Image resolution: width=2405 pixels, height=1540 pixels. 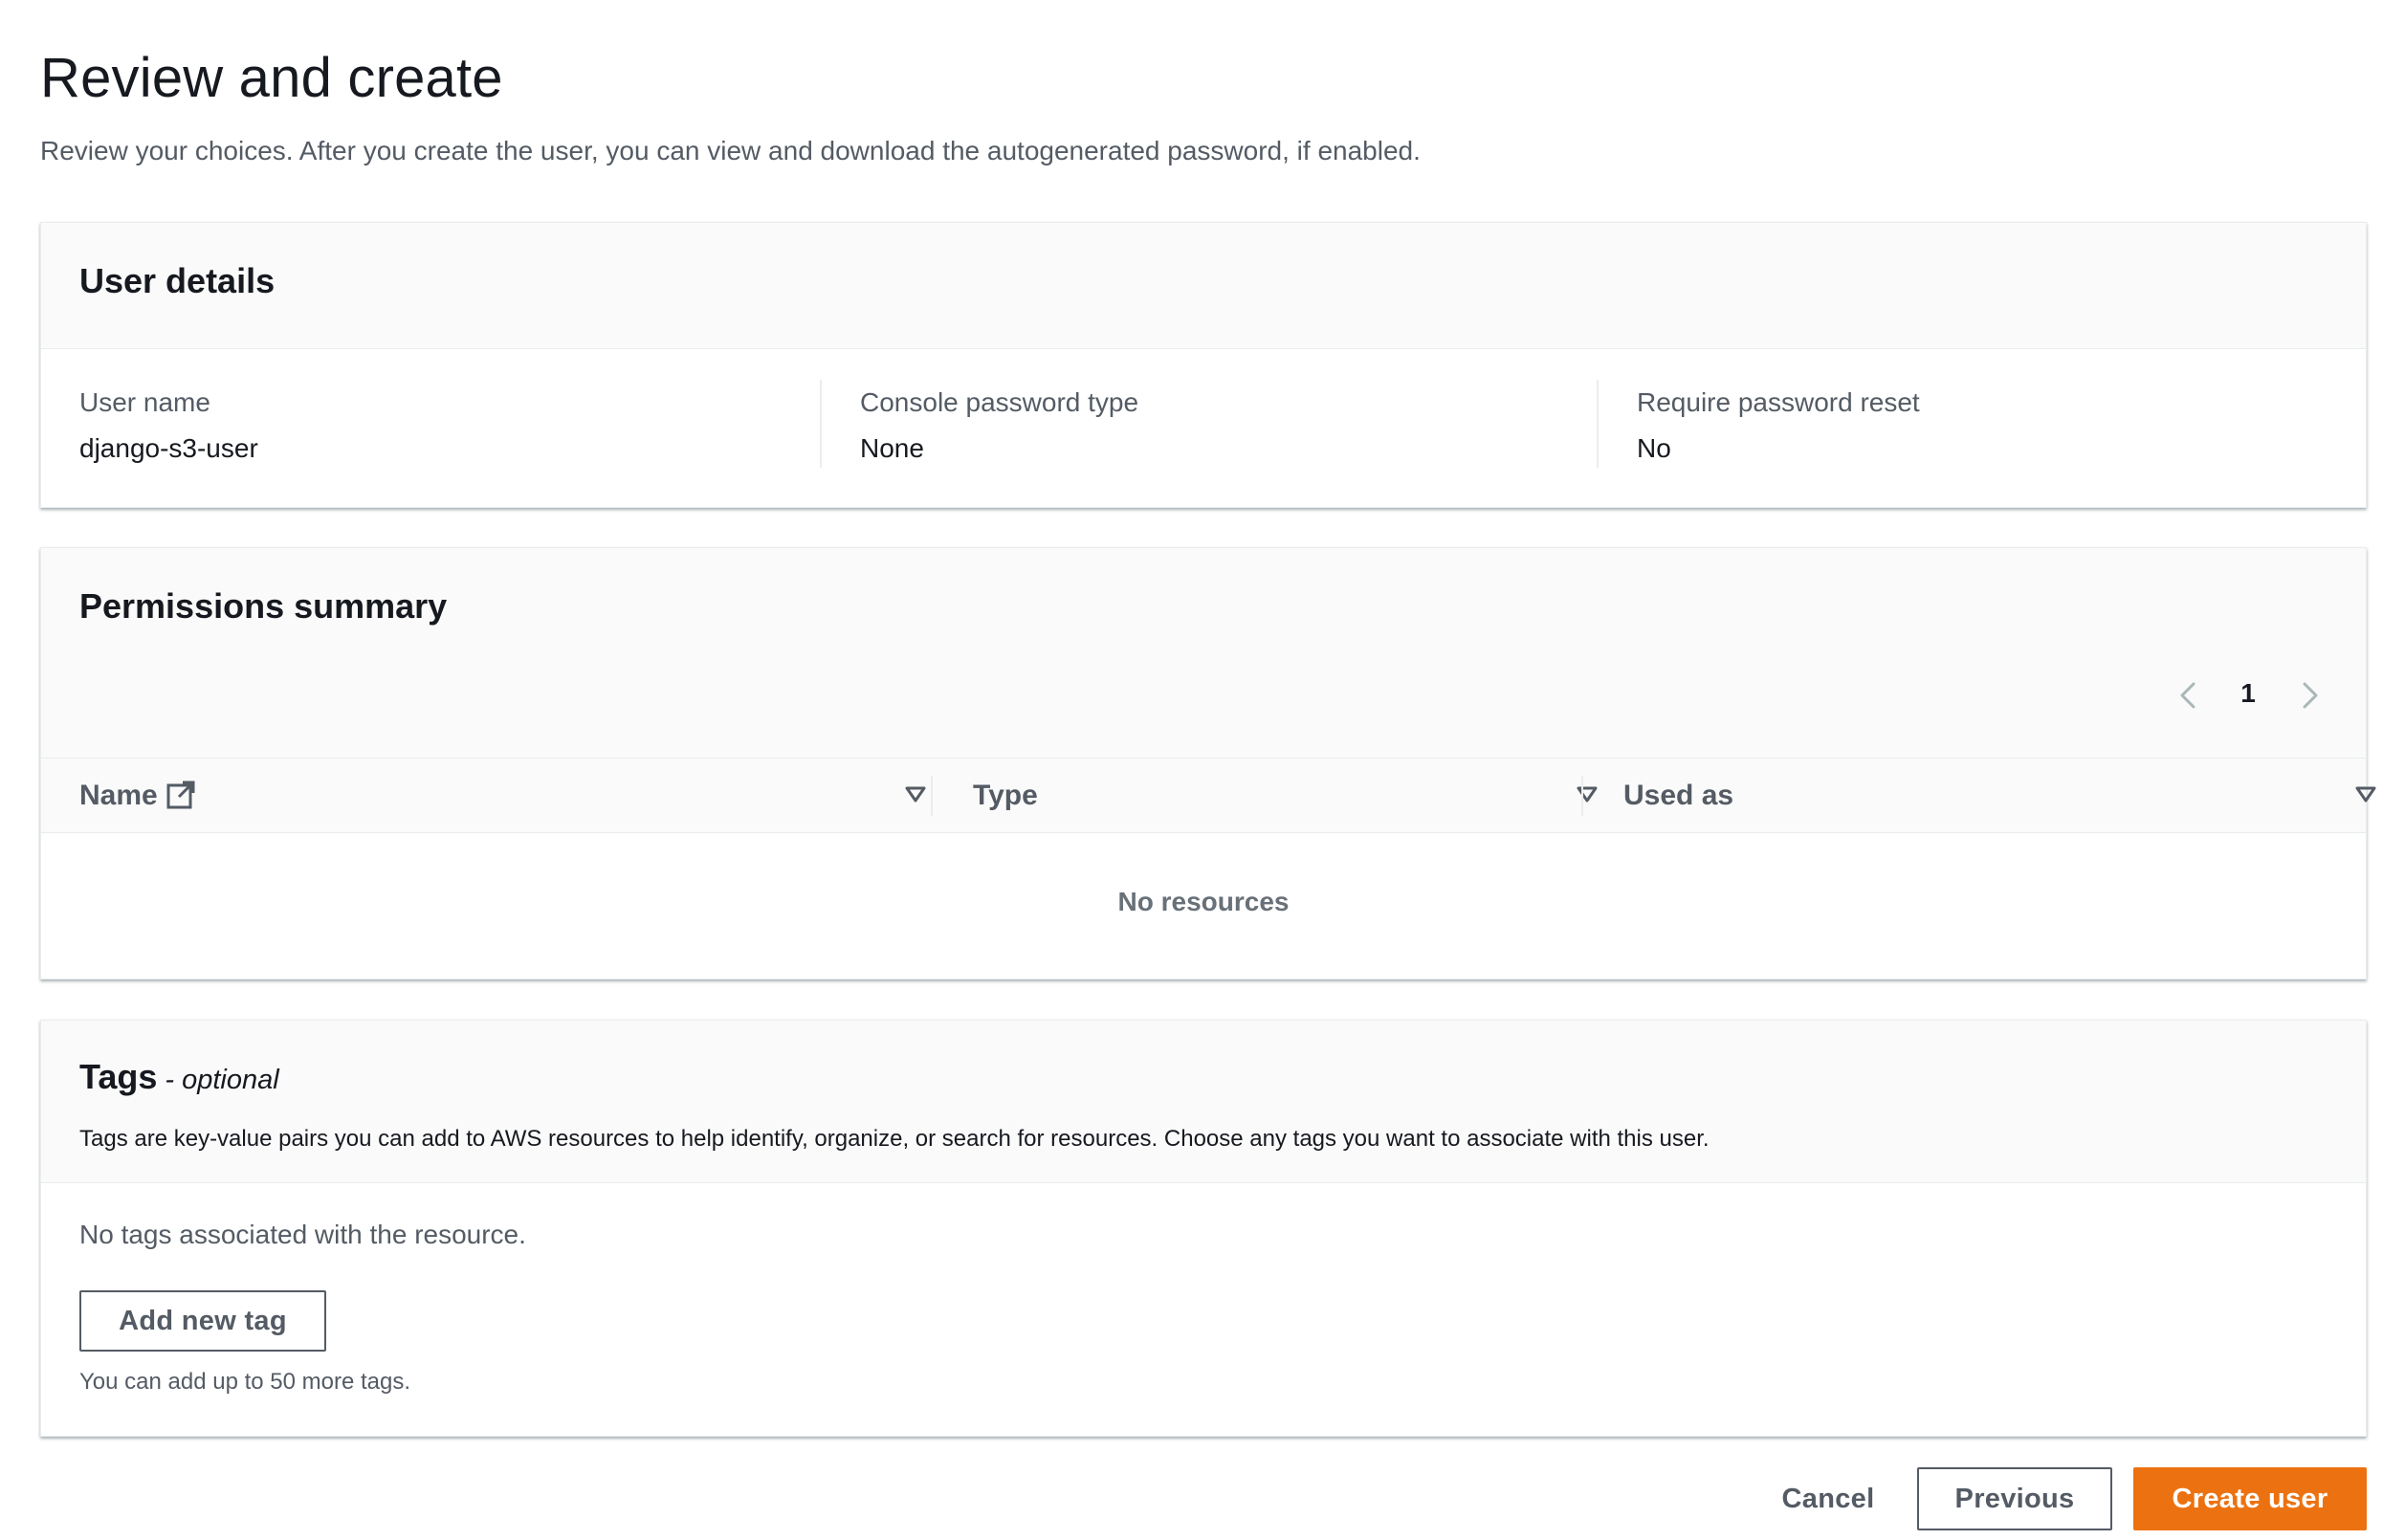 What do you see at coordinates (2014, 1498) in the screenshot?
I see `previous-button: Previous` at bounding box center [2014, 1498].